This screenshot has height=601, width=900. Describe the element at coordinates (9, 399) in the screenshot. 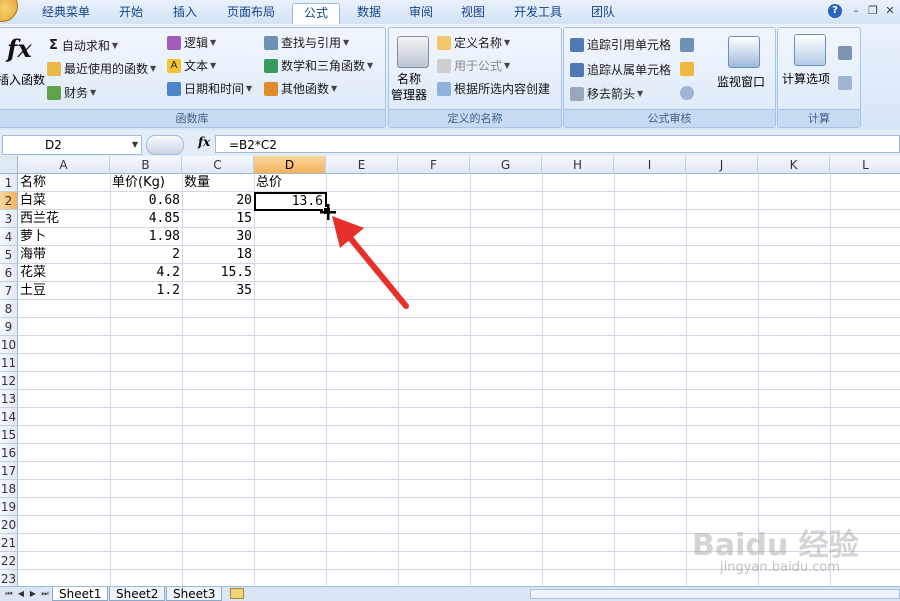

I see `row-header-13: 13` at that location.